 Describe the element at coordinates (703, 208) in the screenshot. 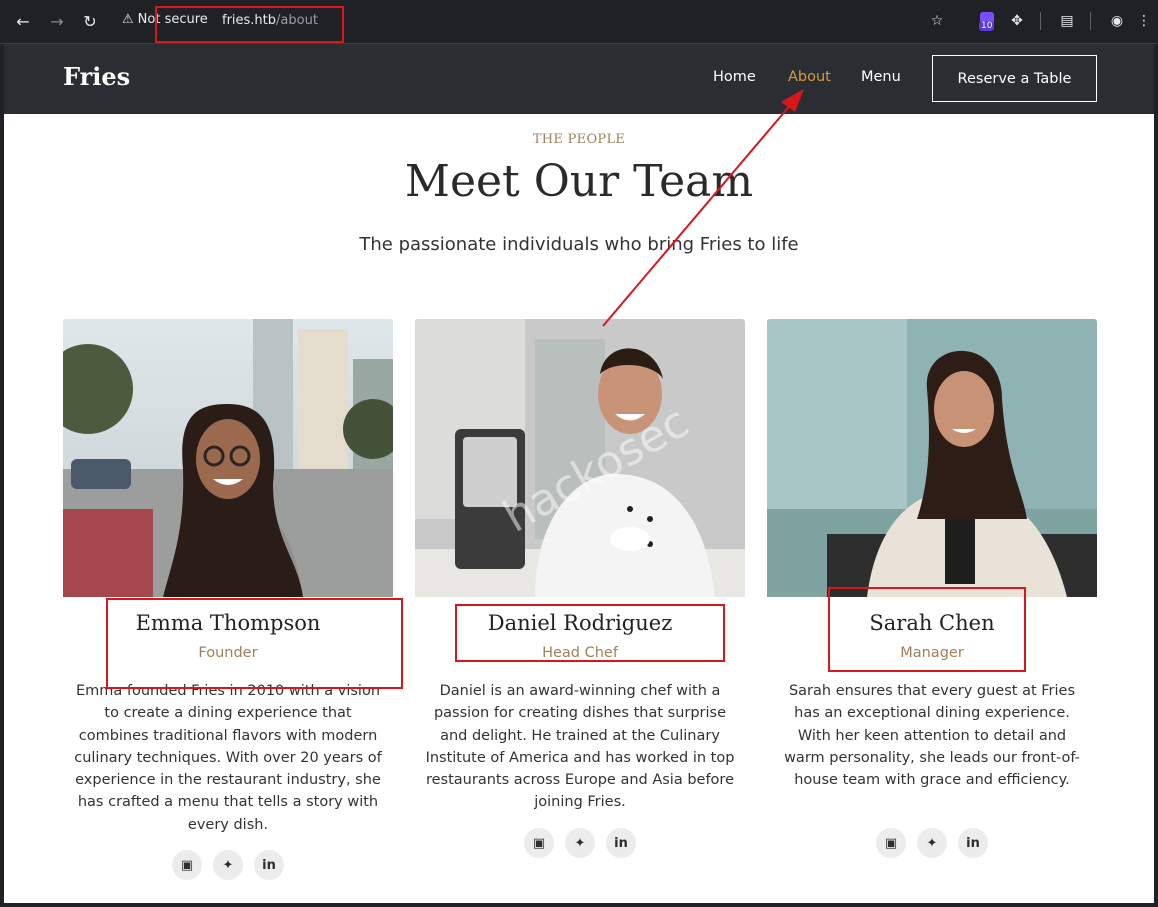

I see `annotation-arrow` at that location.